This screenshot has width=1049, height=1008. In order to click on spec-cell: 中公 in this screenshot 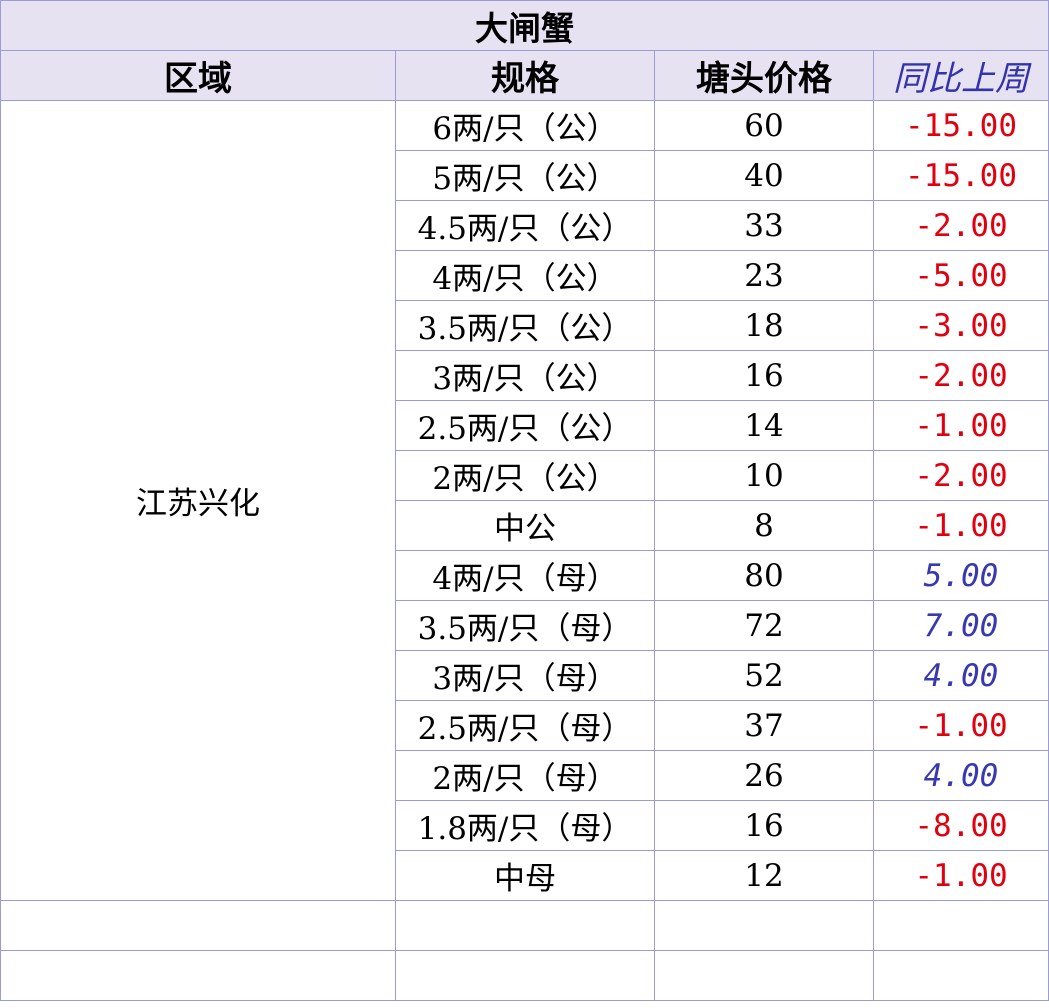, I will do `click(525, 525)`.